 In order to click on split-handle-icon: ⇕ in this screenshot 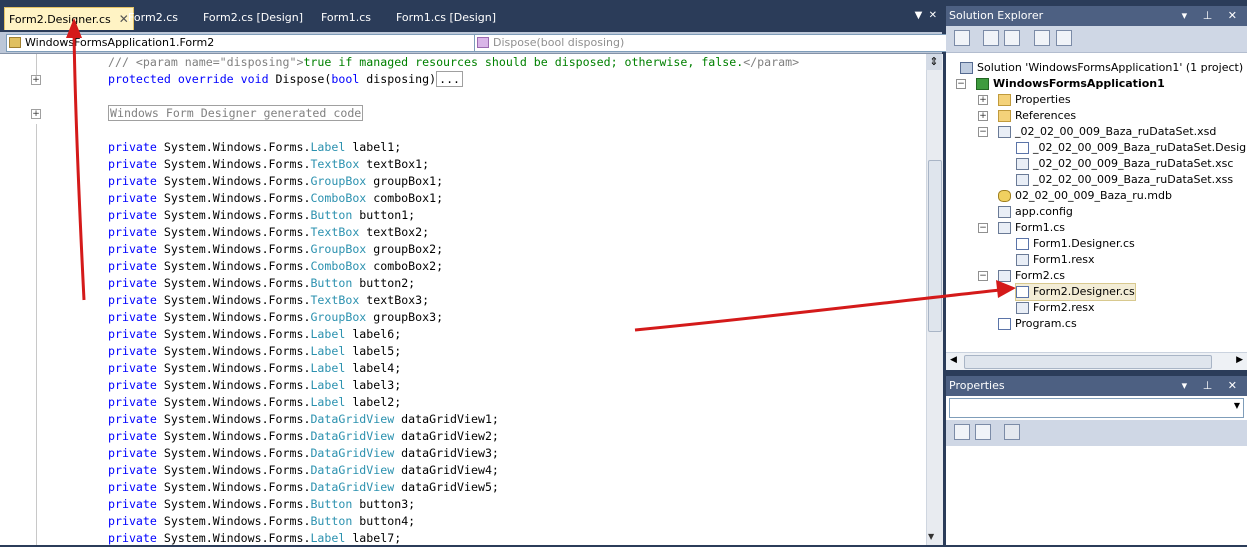, I will do `click(934, 62)`.